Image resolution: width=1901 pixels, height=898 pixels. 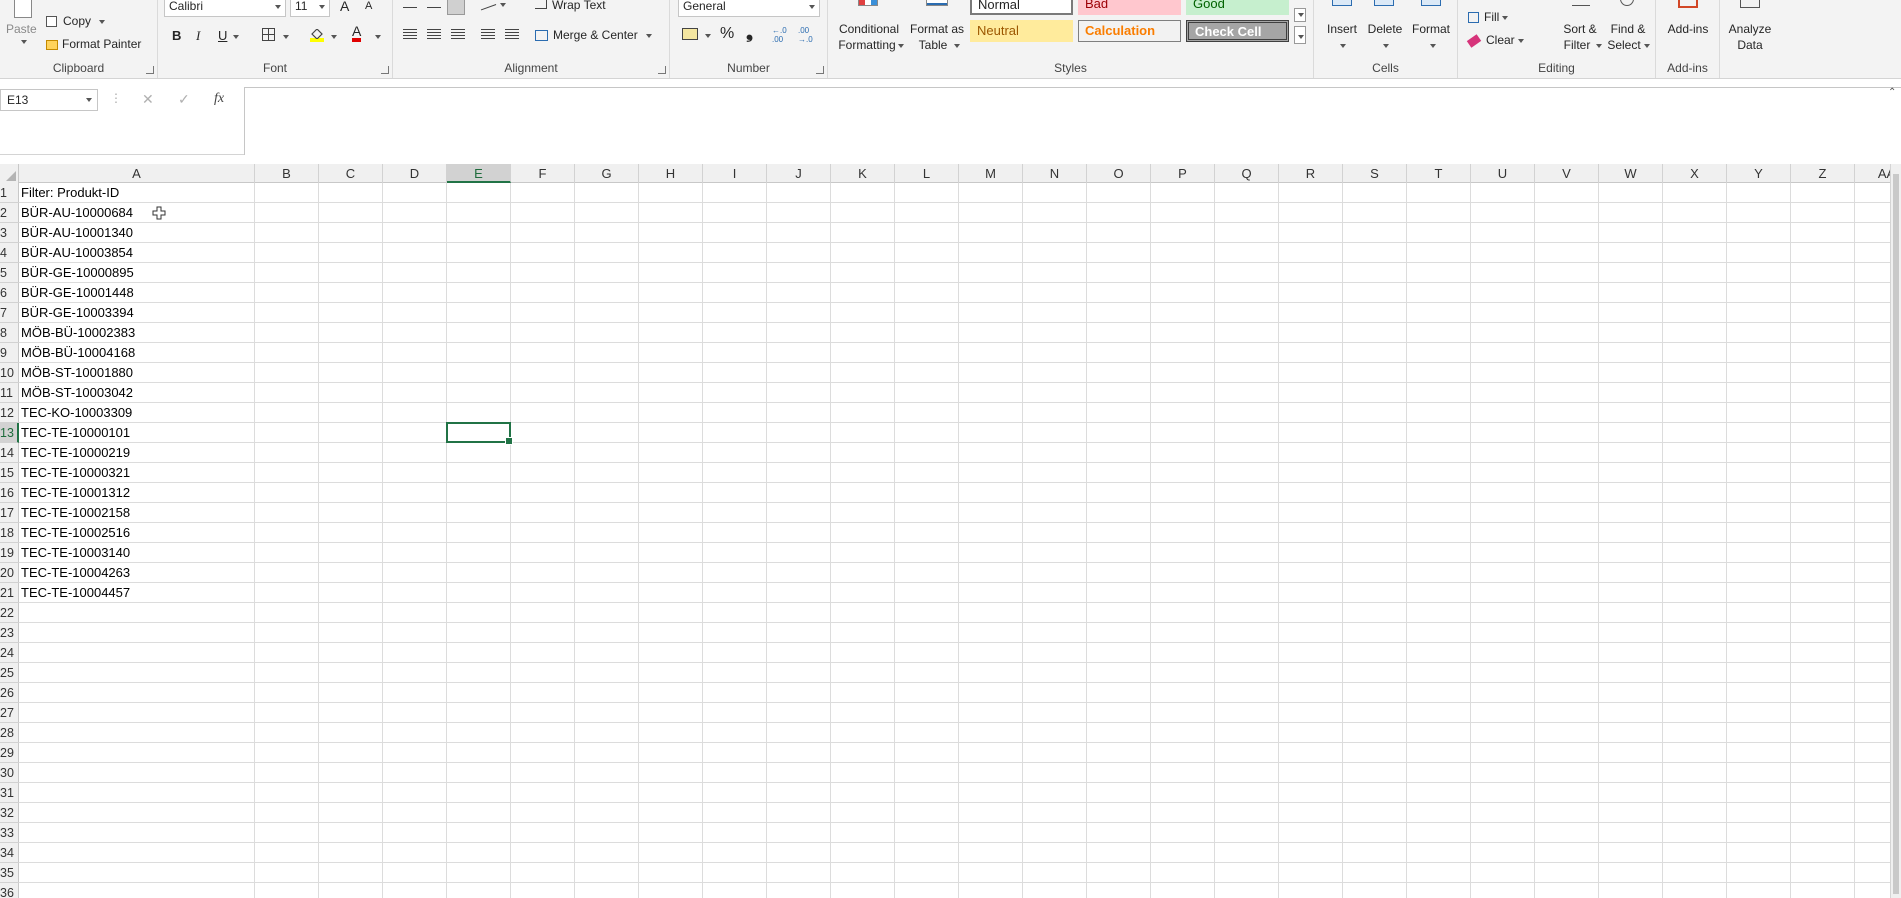 What do you see at coordinates (76, 21) in the screenshot?
I see `copy-button: Copy` at bounding box center [76, 21].